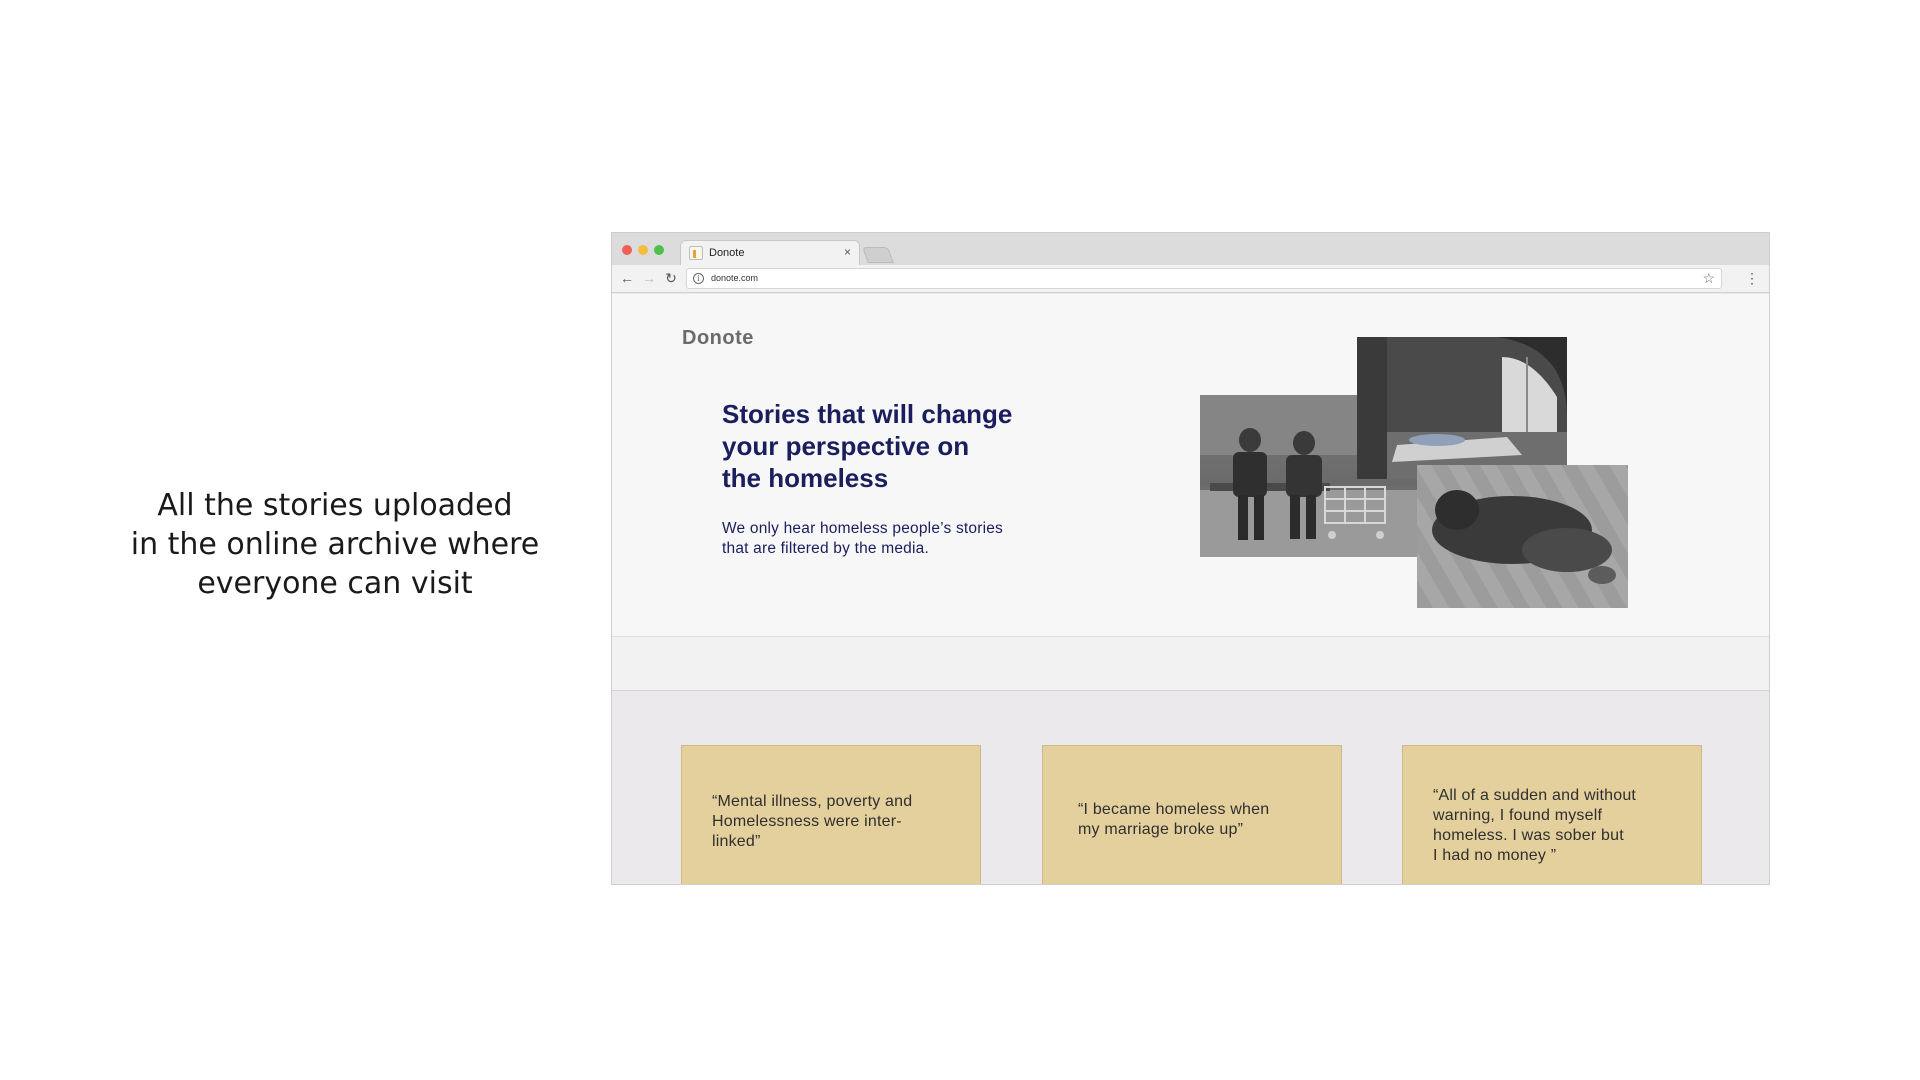  I want to click on quote-line: “Mental illness, poverty and, so click(812, 801).